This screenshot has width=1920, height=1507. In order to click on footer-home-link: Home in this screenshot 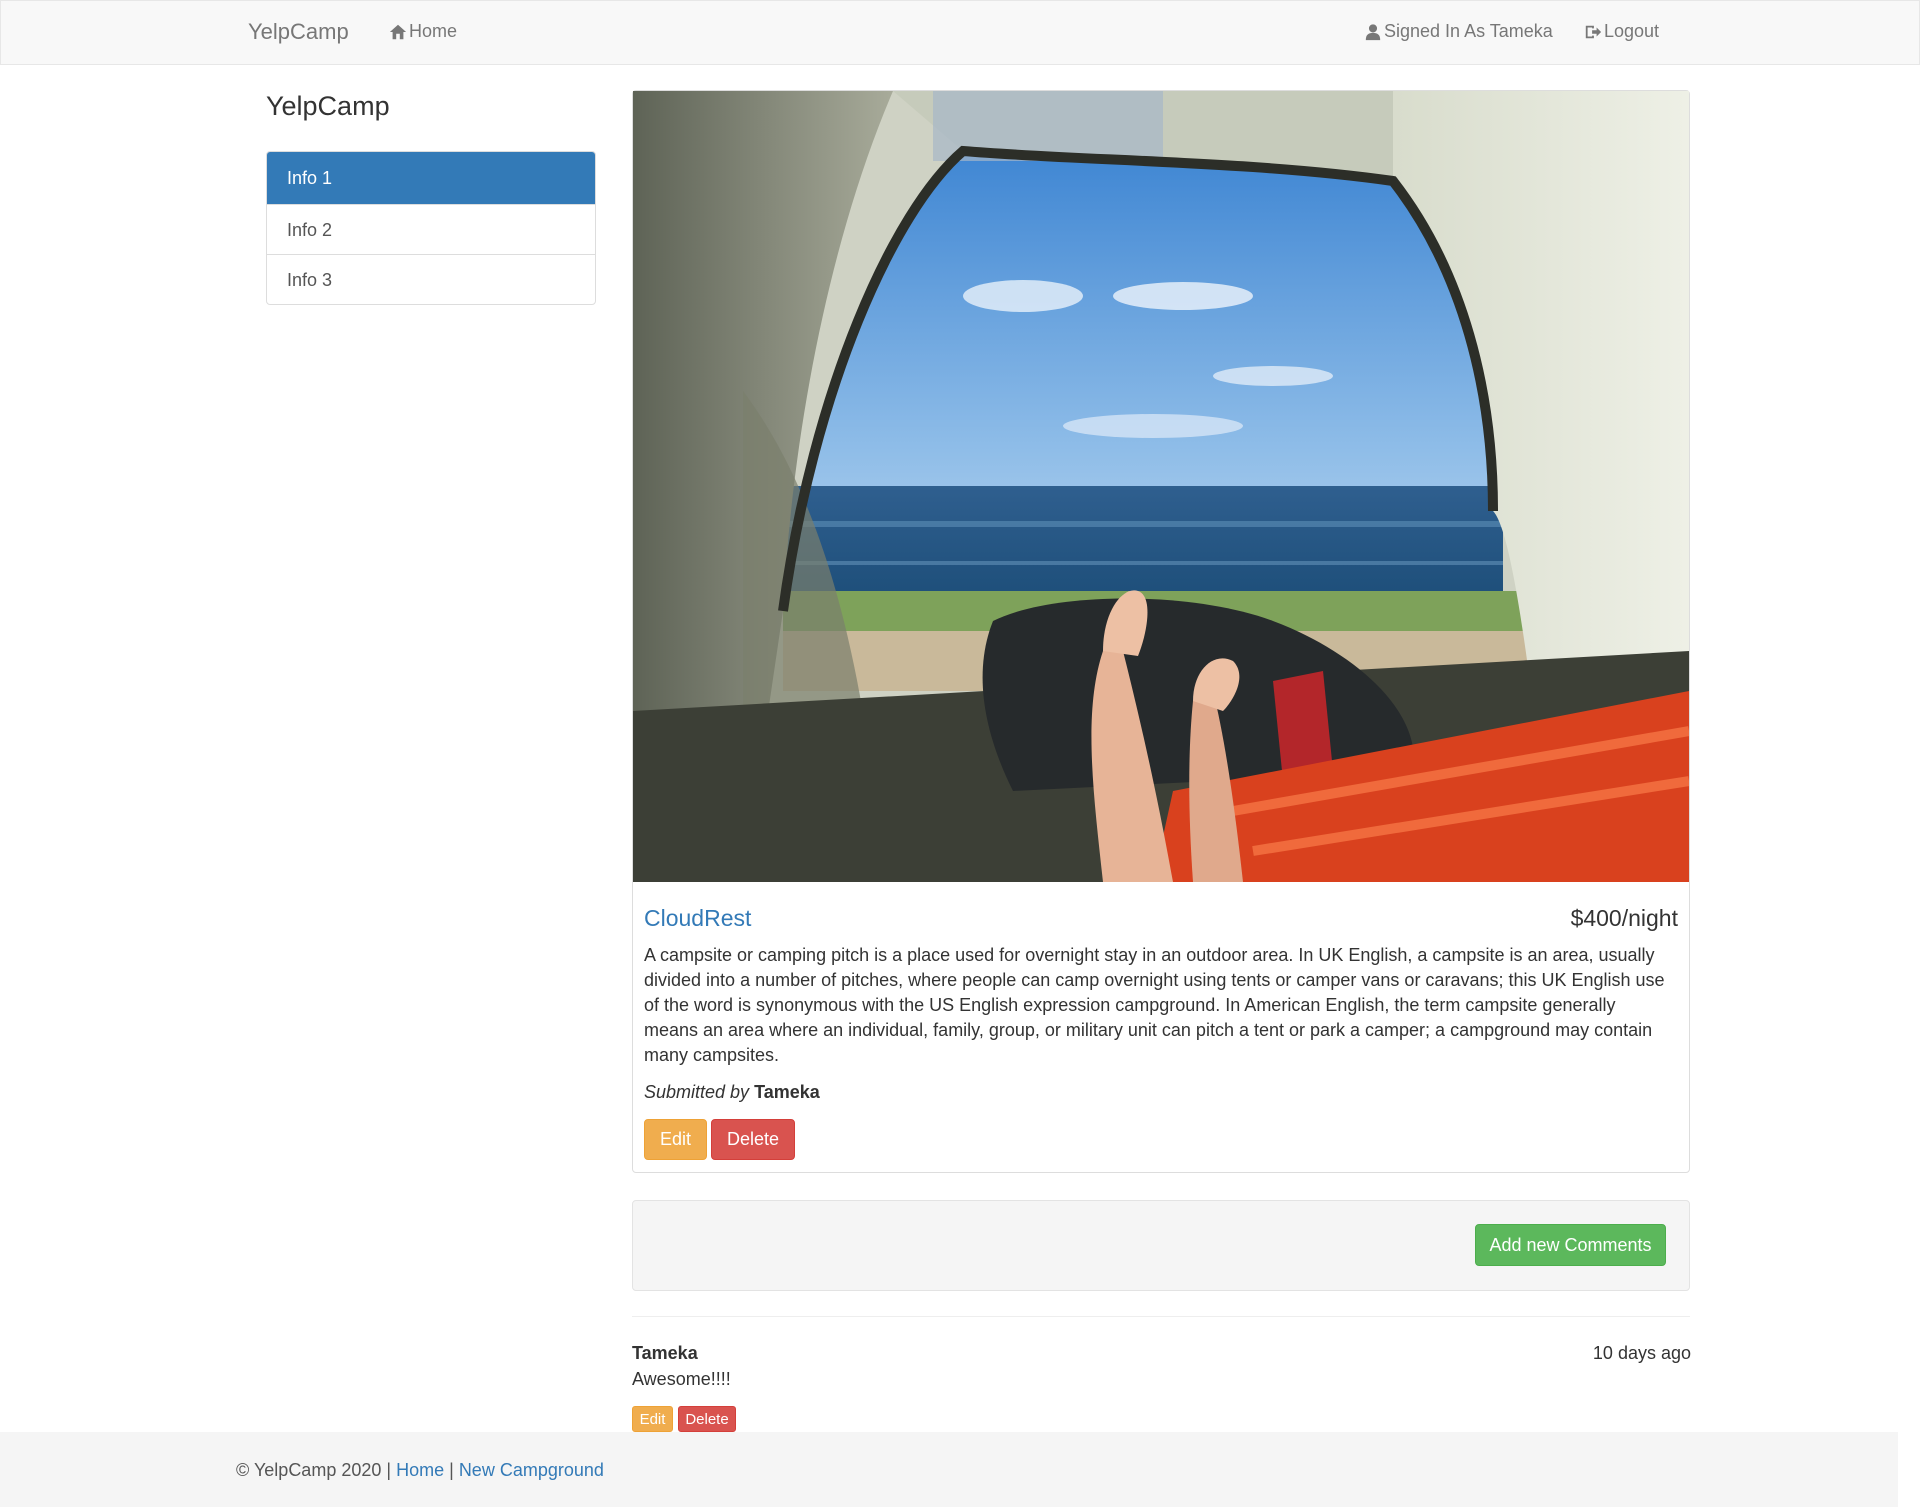, I will do `click(420, 1470)`.